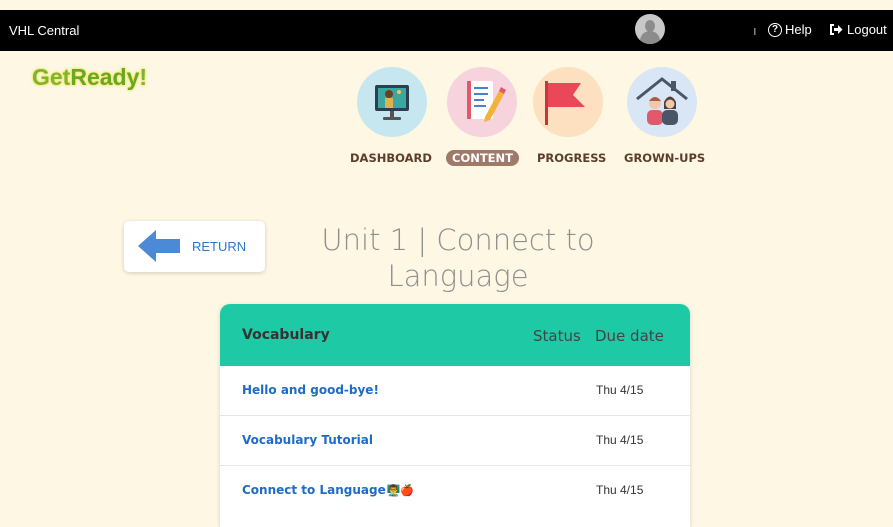 This screenshot has height=527, width=893. Describe the element at coordinates (105, 77) in the screenshot. I see `logo-part-ready: Ready` at that location.